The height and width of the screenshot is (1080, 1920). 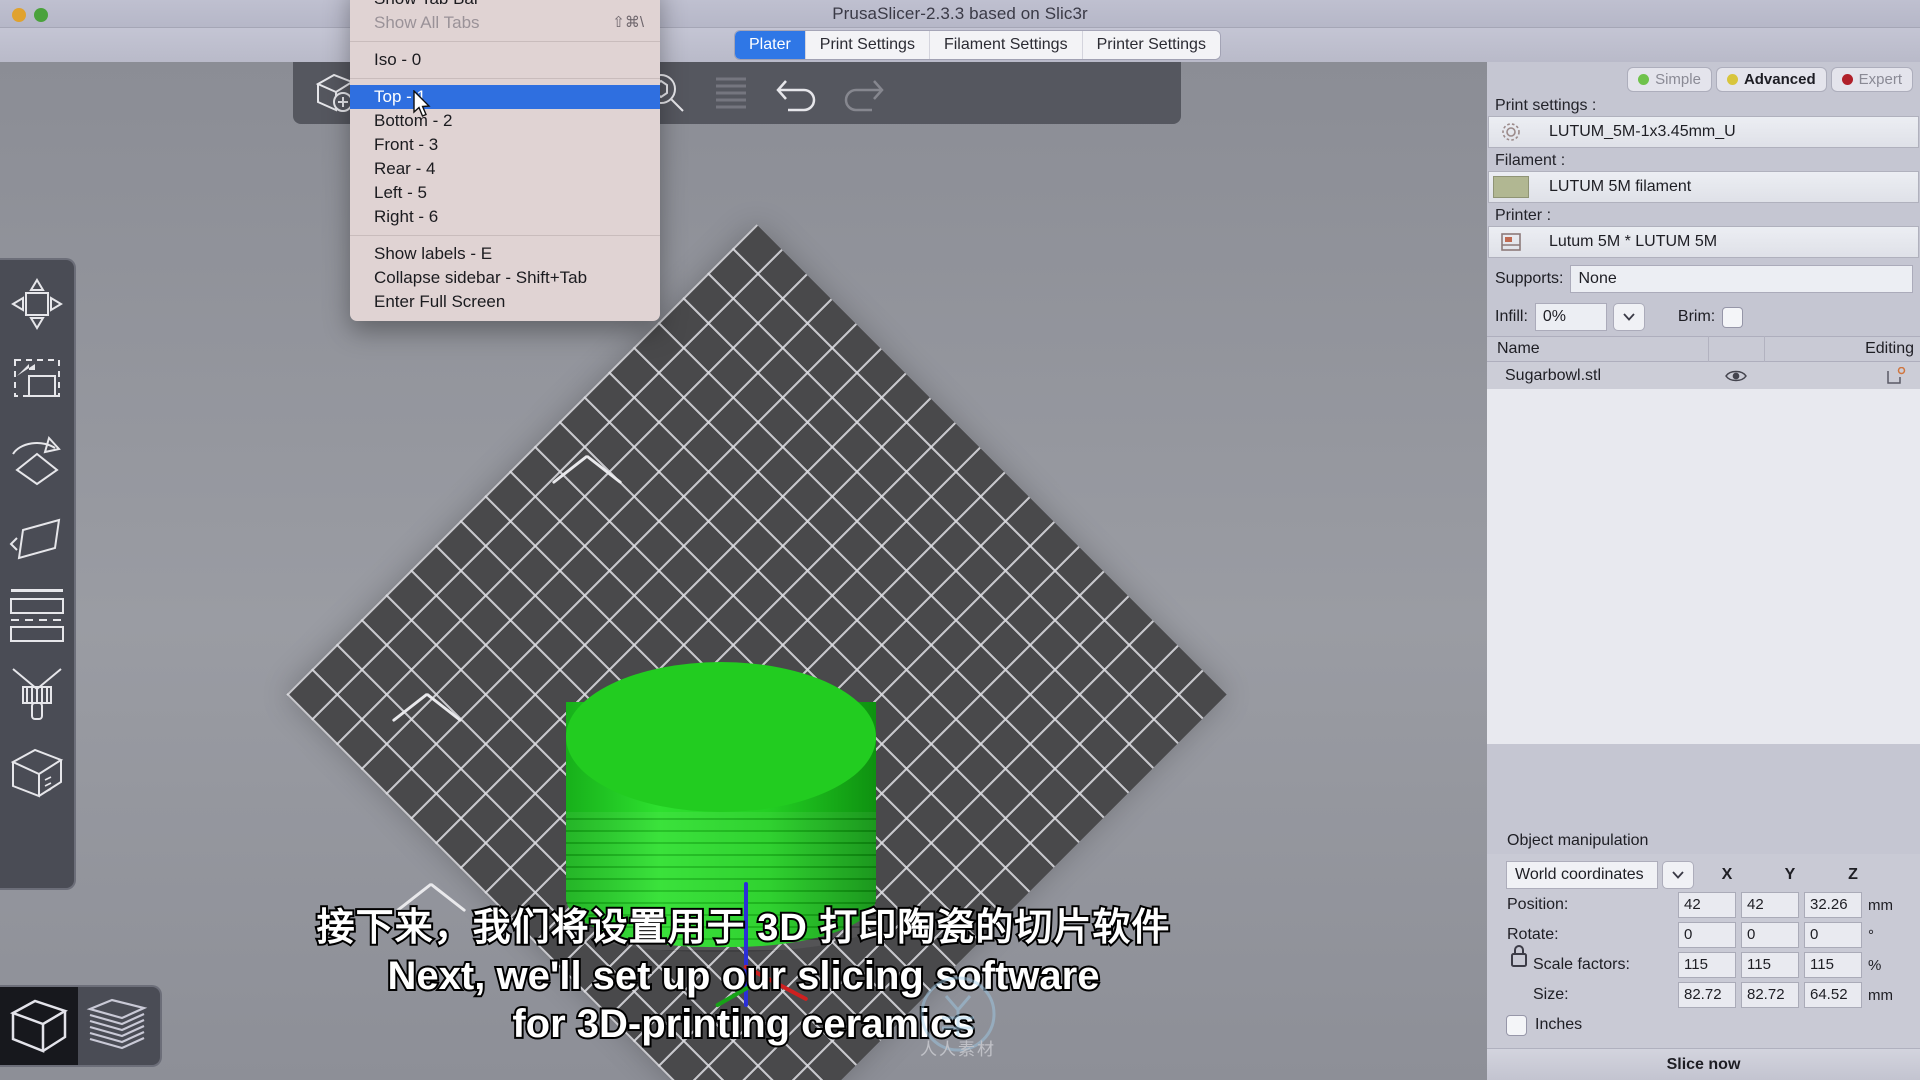 What do you see at coordinates (37, 460) in the screenshot?
I see `rotate-icon` at bounding box center [37, 460].